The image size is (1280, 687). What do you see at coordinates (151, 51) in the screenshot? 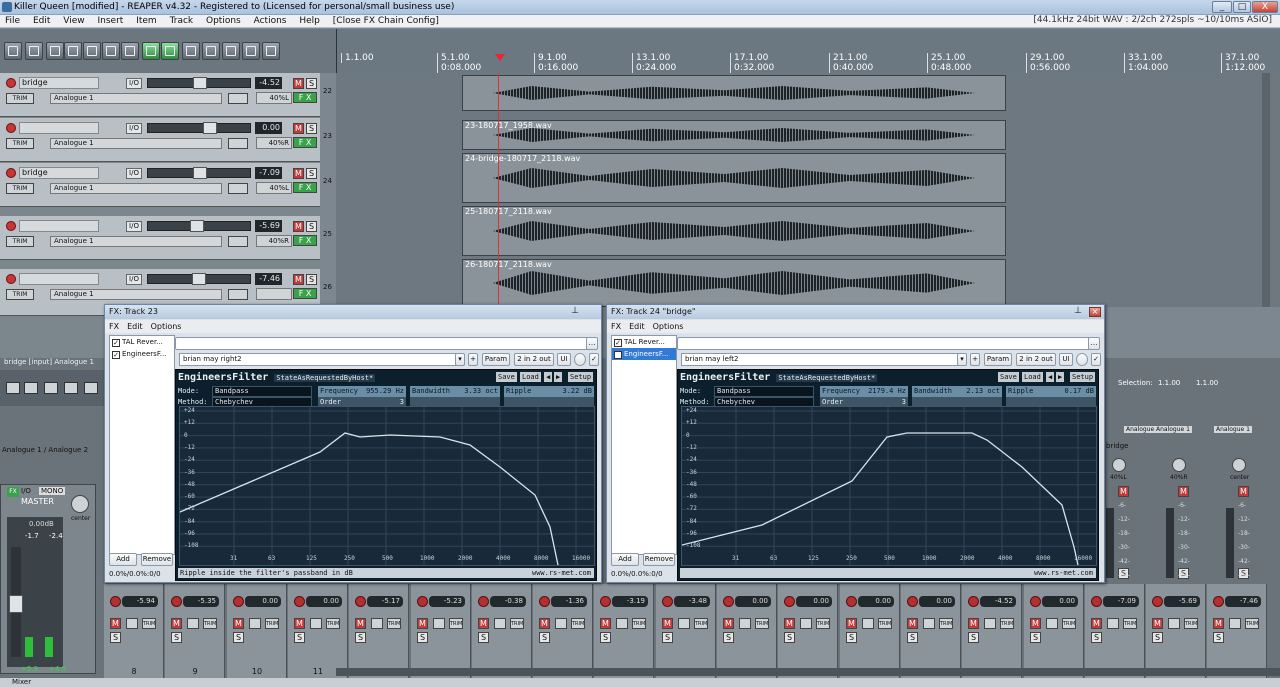
I see `auto-crossfade-icon` at bounding box center [151, 51].